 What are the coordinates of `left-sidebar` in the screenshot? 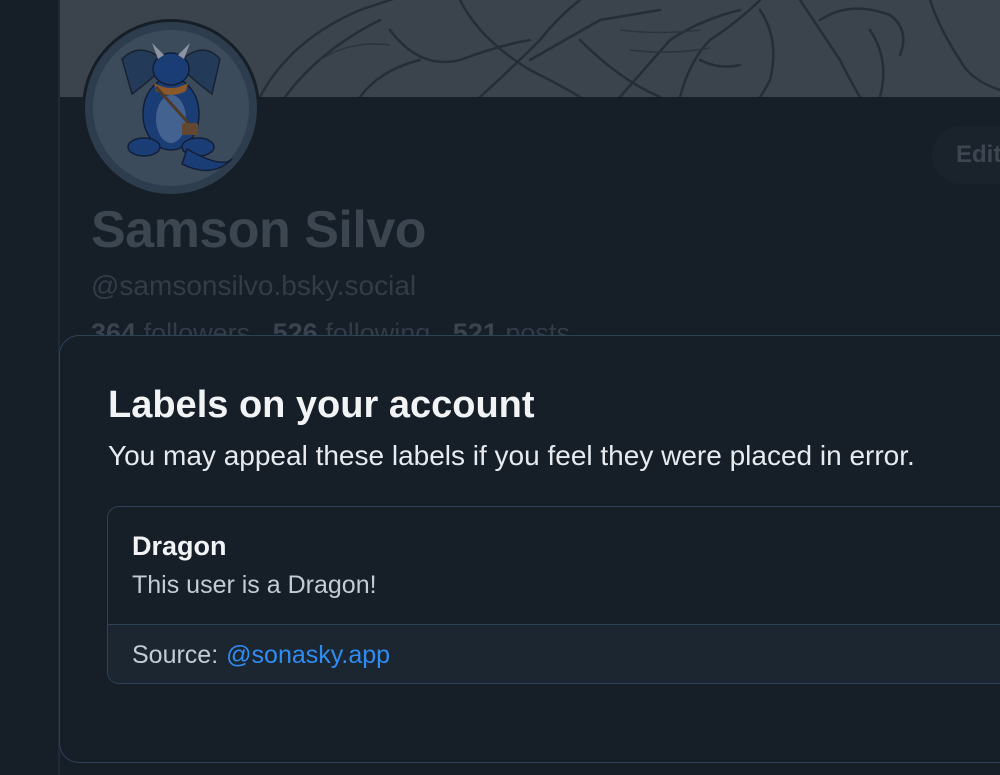 It's located at (30, 387).